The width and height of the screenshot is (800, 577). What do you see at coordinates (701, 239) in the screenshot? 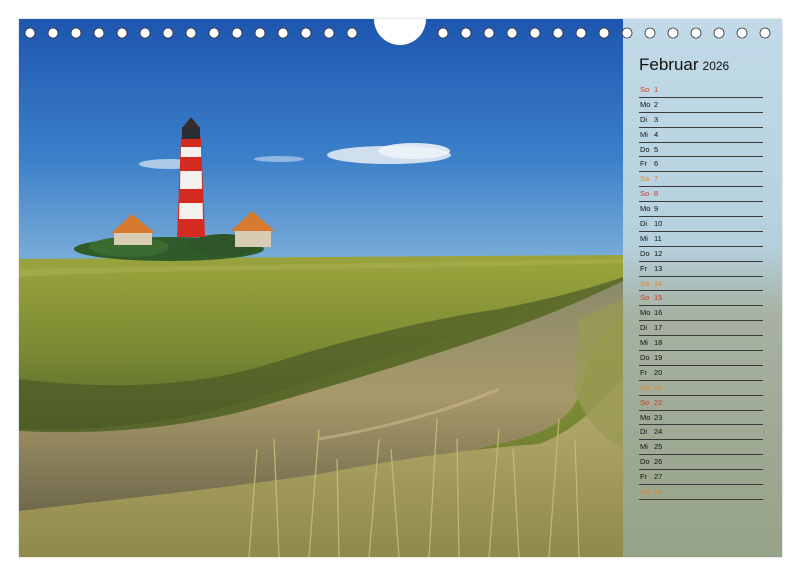
I see `day-row: Mi 11` at bounding box center [701, 239].